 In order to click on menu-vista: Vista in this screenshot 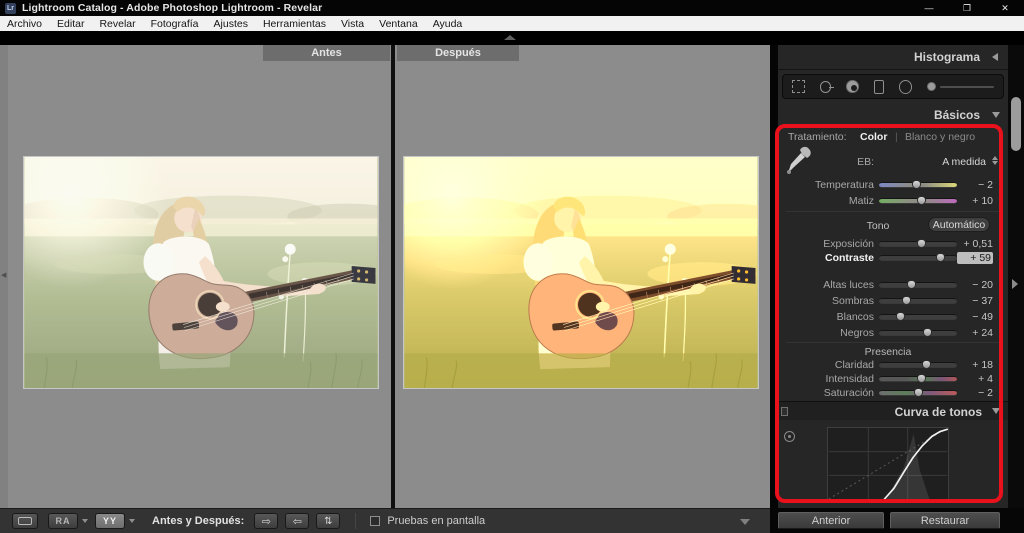, I will do `click(352, 24)`.